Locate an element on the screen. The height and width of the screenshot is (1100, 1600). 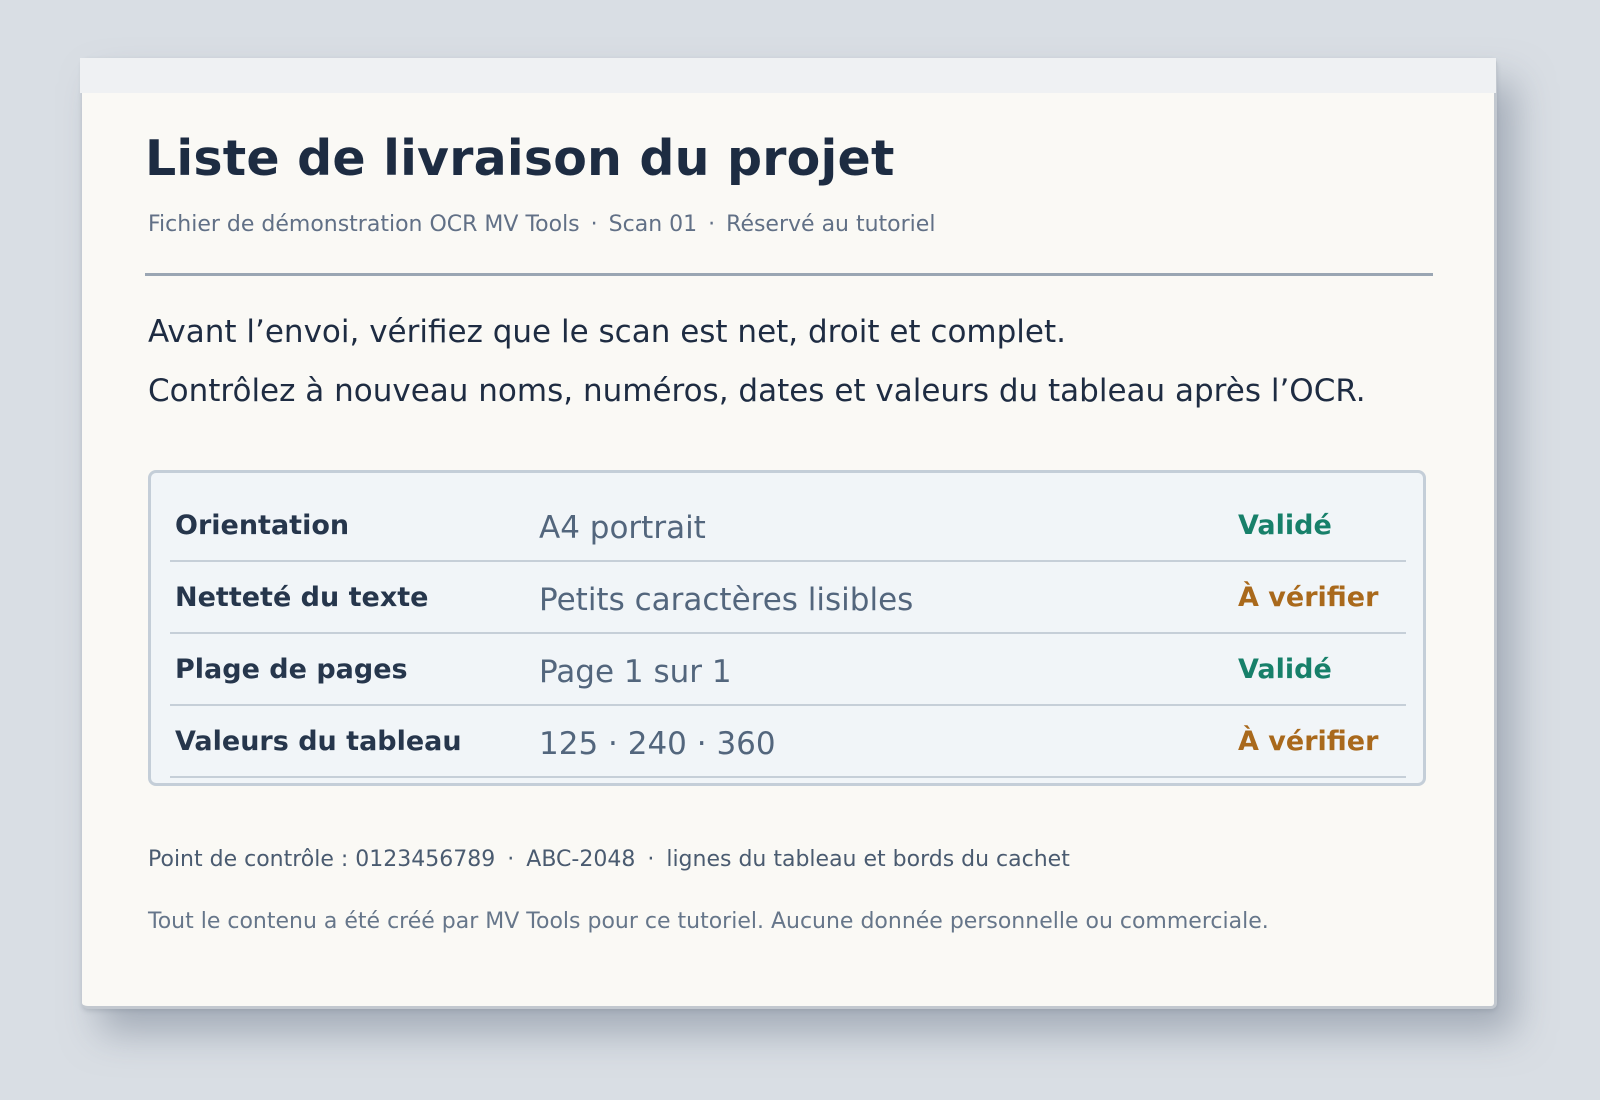
meta-usage: Réservé au tutoriel is located at coordinates (831, 224).